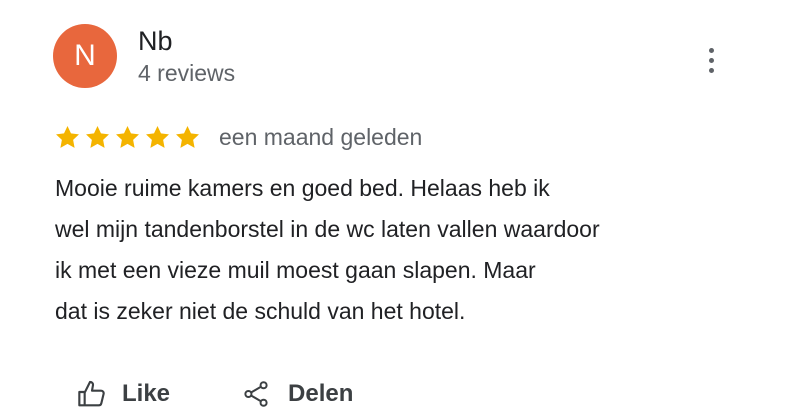 The height and width of the screenshot is (420, 800). I want to click on share-icon, so click(256, 394).